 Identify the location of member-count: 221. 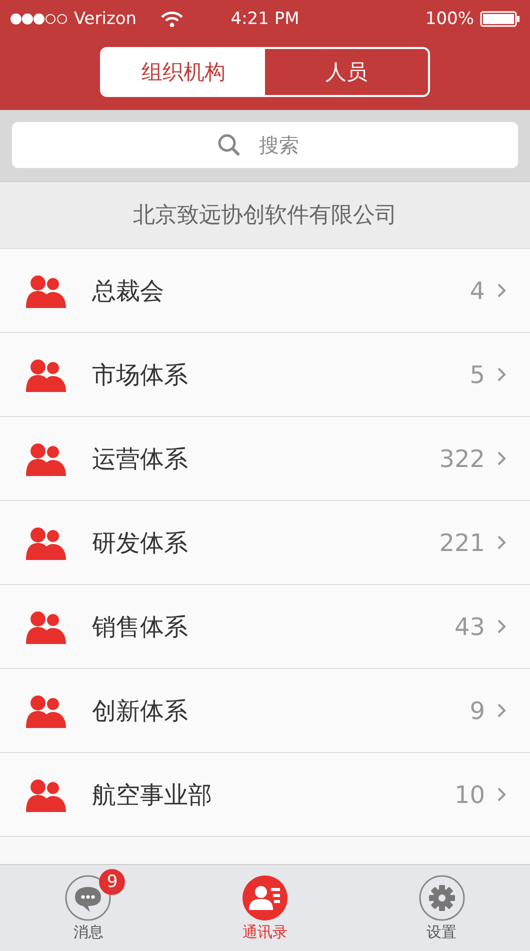
(462, 542).